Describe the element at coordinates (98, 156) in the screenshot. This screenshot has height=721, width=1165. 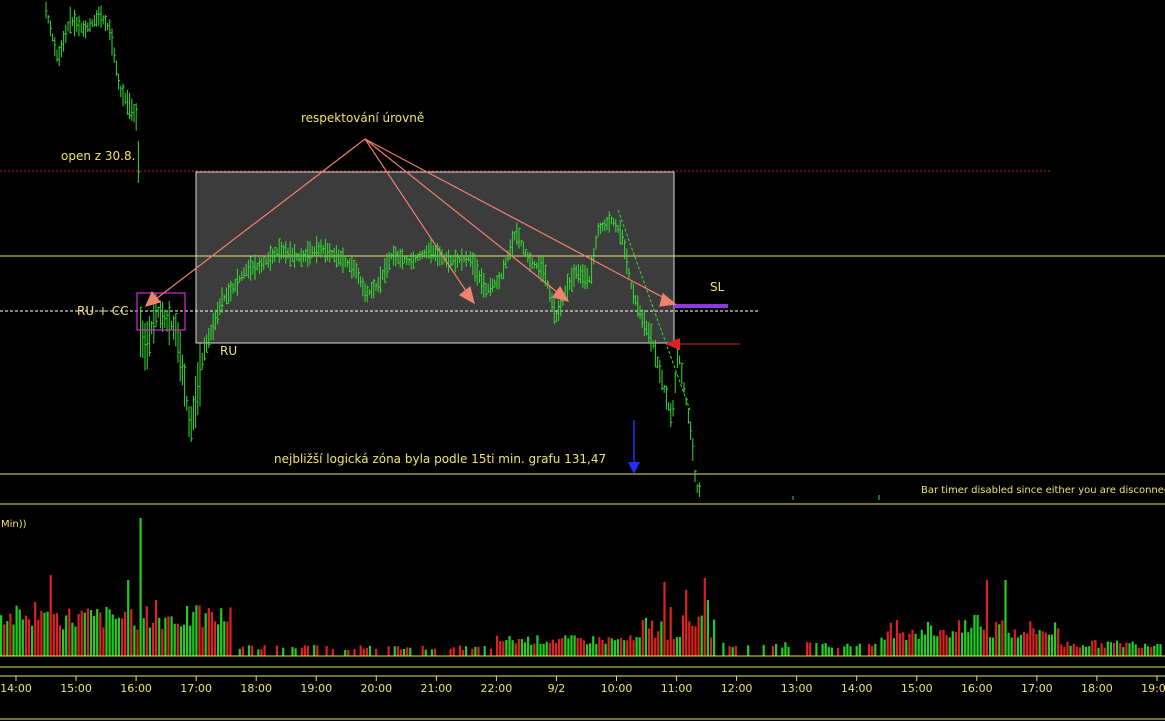
I see `open-prev-label: open z 30.8.` at that location.